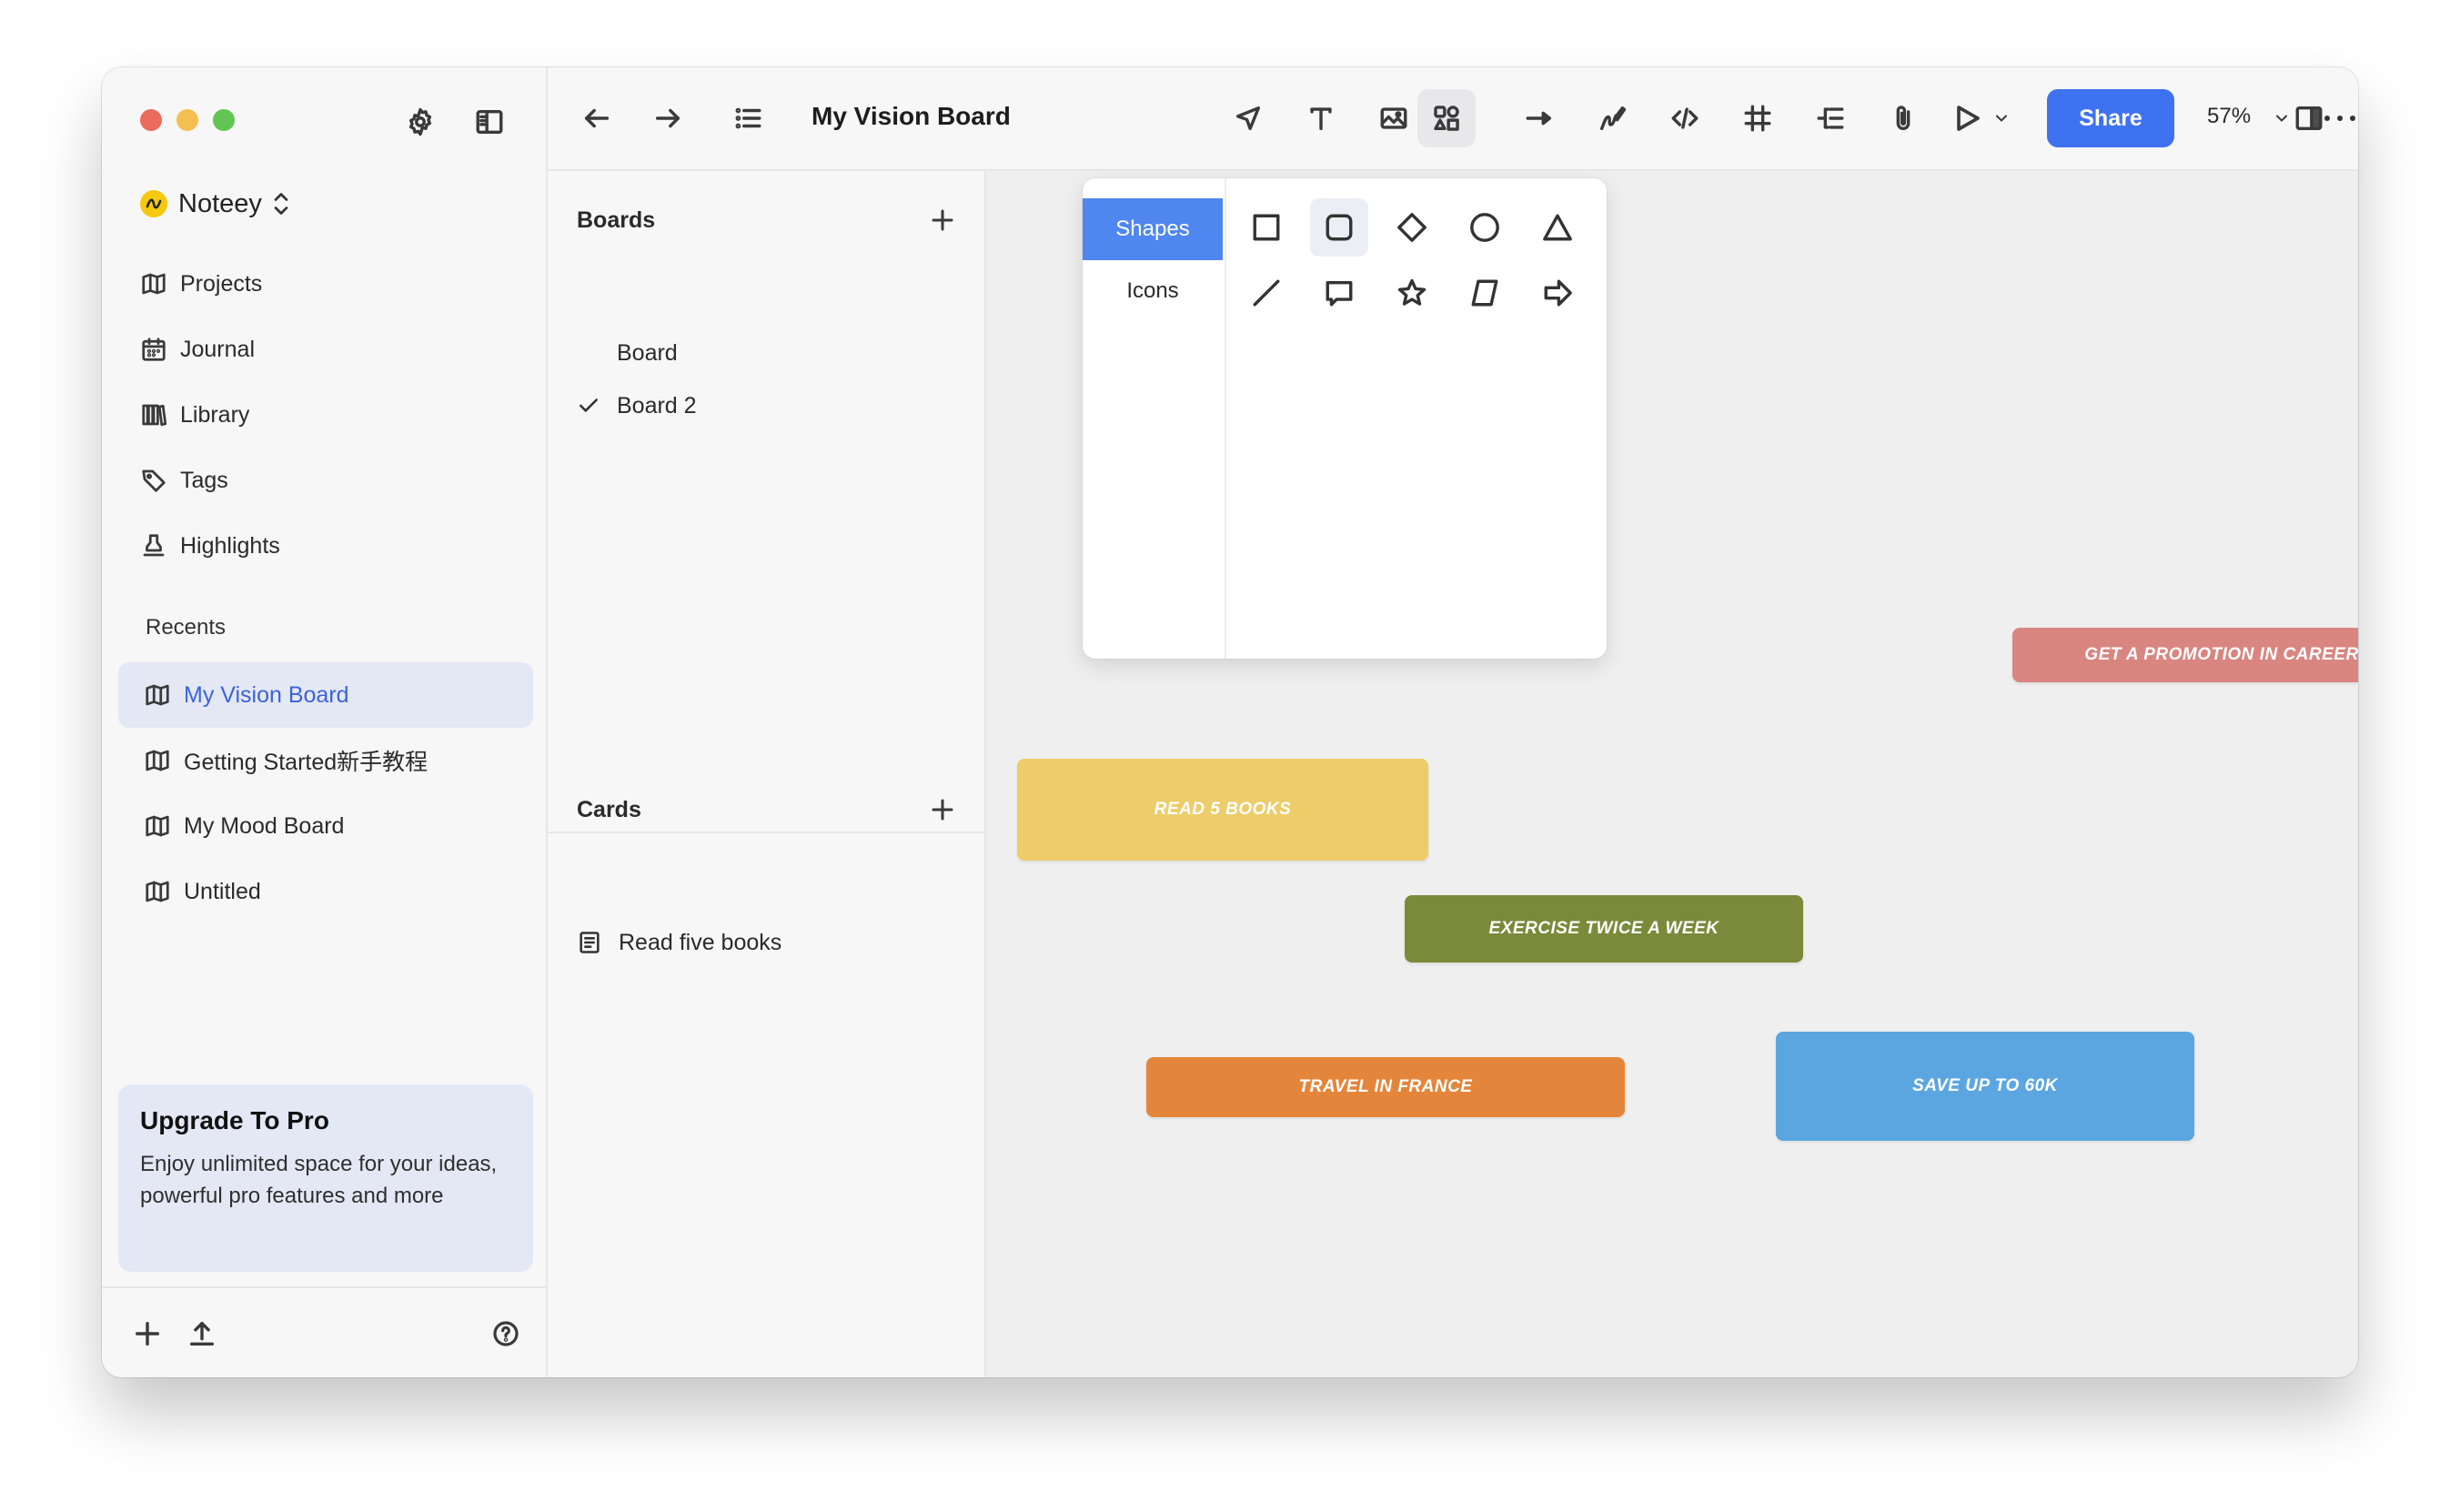 The image size is (2460, 1512). I want to click on close-window-button, so click(151, 120).